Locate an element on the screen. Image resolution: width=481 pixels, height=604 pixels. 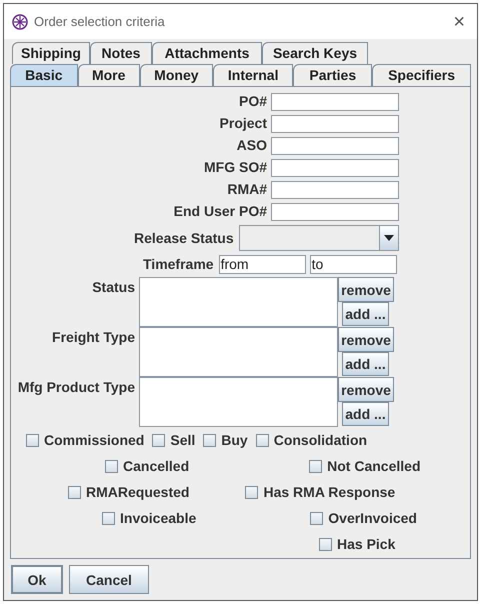
list-label: Mfg Product Type is located at coordinates (76, 387).